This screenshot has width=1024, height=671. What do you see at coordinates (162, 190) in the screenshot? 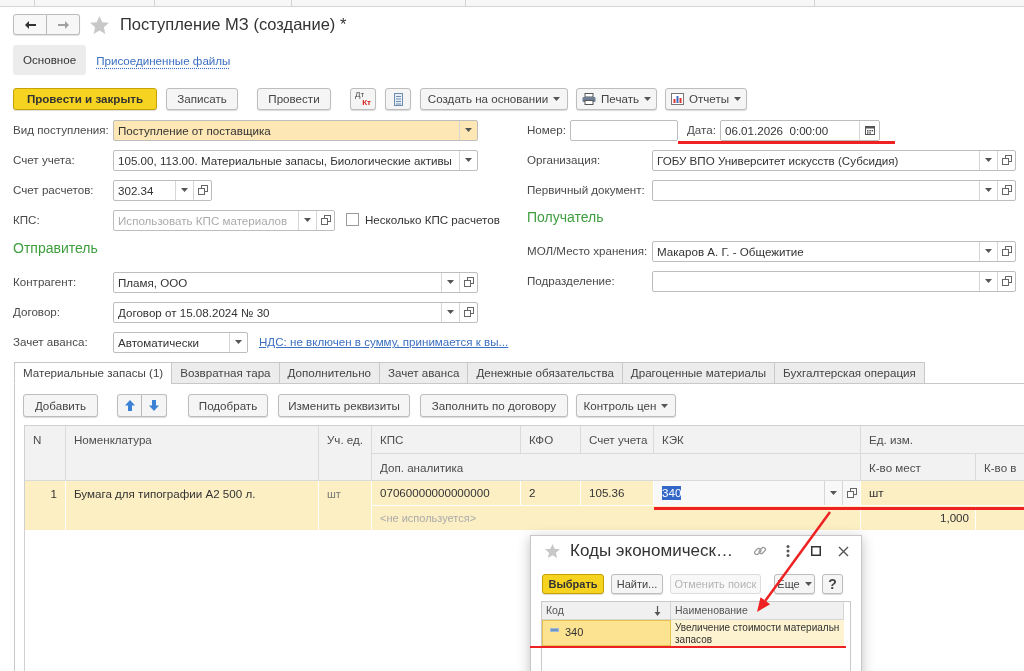
I see `dropdown-field: 302.34` at bounding box center [162, 190].